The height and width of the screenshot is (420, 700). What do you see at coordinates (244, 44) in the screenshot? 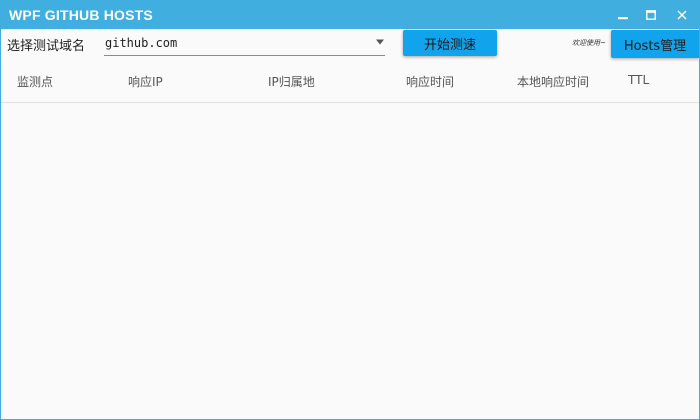
I see `domain-select: github.com` at bounding box center [244, 44].